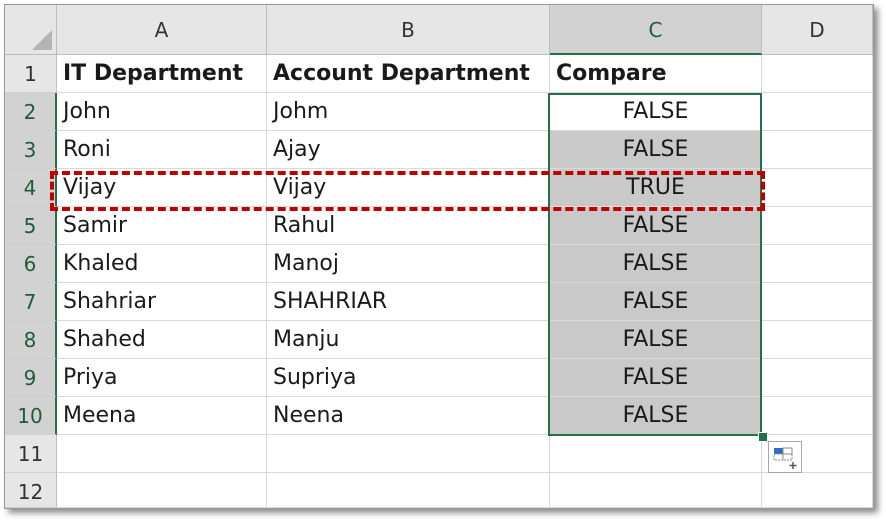 This screenshot has width=886, height=522. Describe the element at coordinates (162, 226) in the screenshot. I see `cell-a5: Samir` at that location.